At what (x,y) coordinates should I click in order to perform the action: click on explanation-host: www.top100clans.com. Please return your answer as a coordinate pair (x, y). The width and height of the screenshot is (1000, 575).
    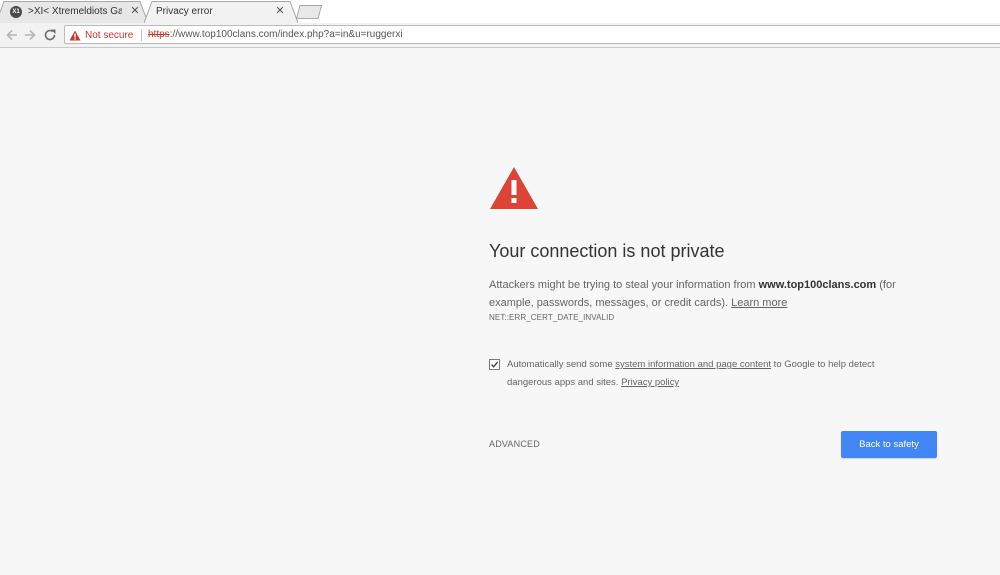
    Looking at the image, I should click on (817, 285).